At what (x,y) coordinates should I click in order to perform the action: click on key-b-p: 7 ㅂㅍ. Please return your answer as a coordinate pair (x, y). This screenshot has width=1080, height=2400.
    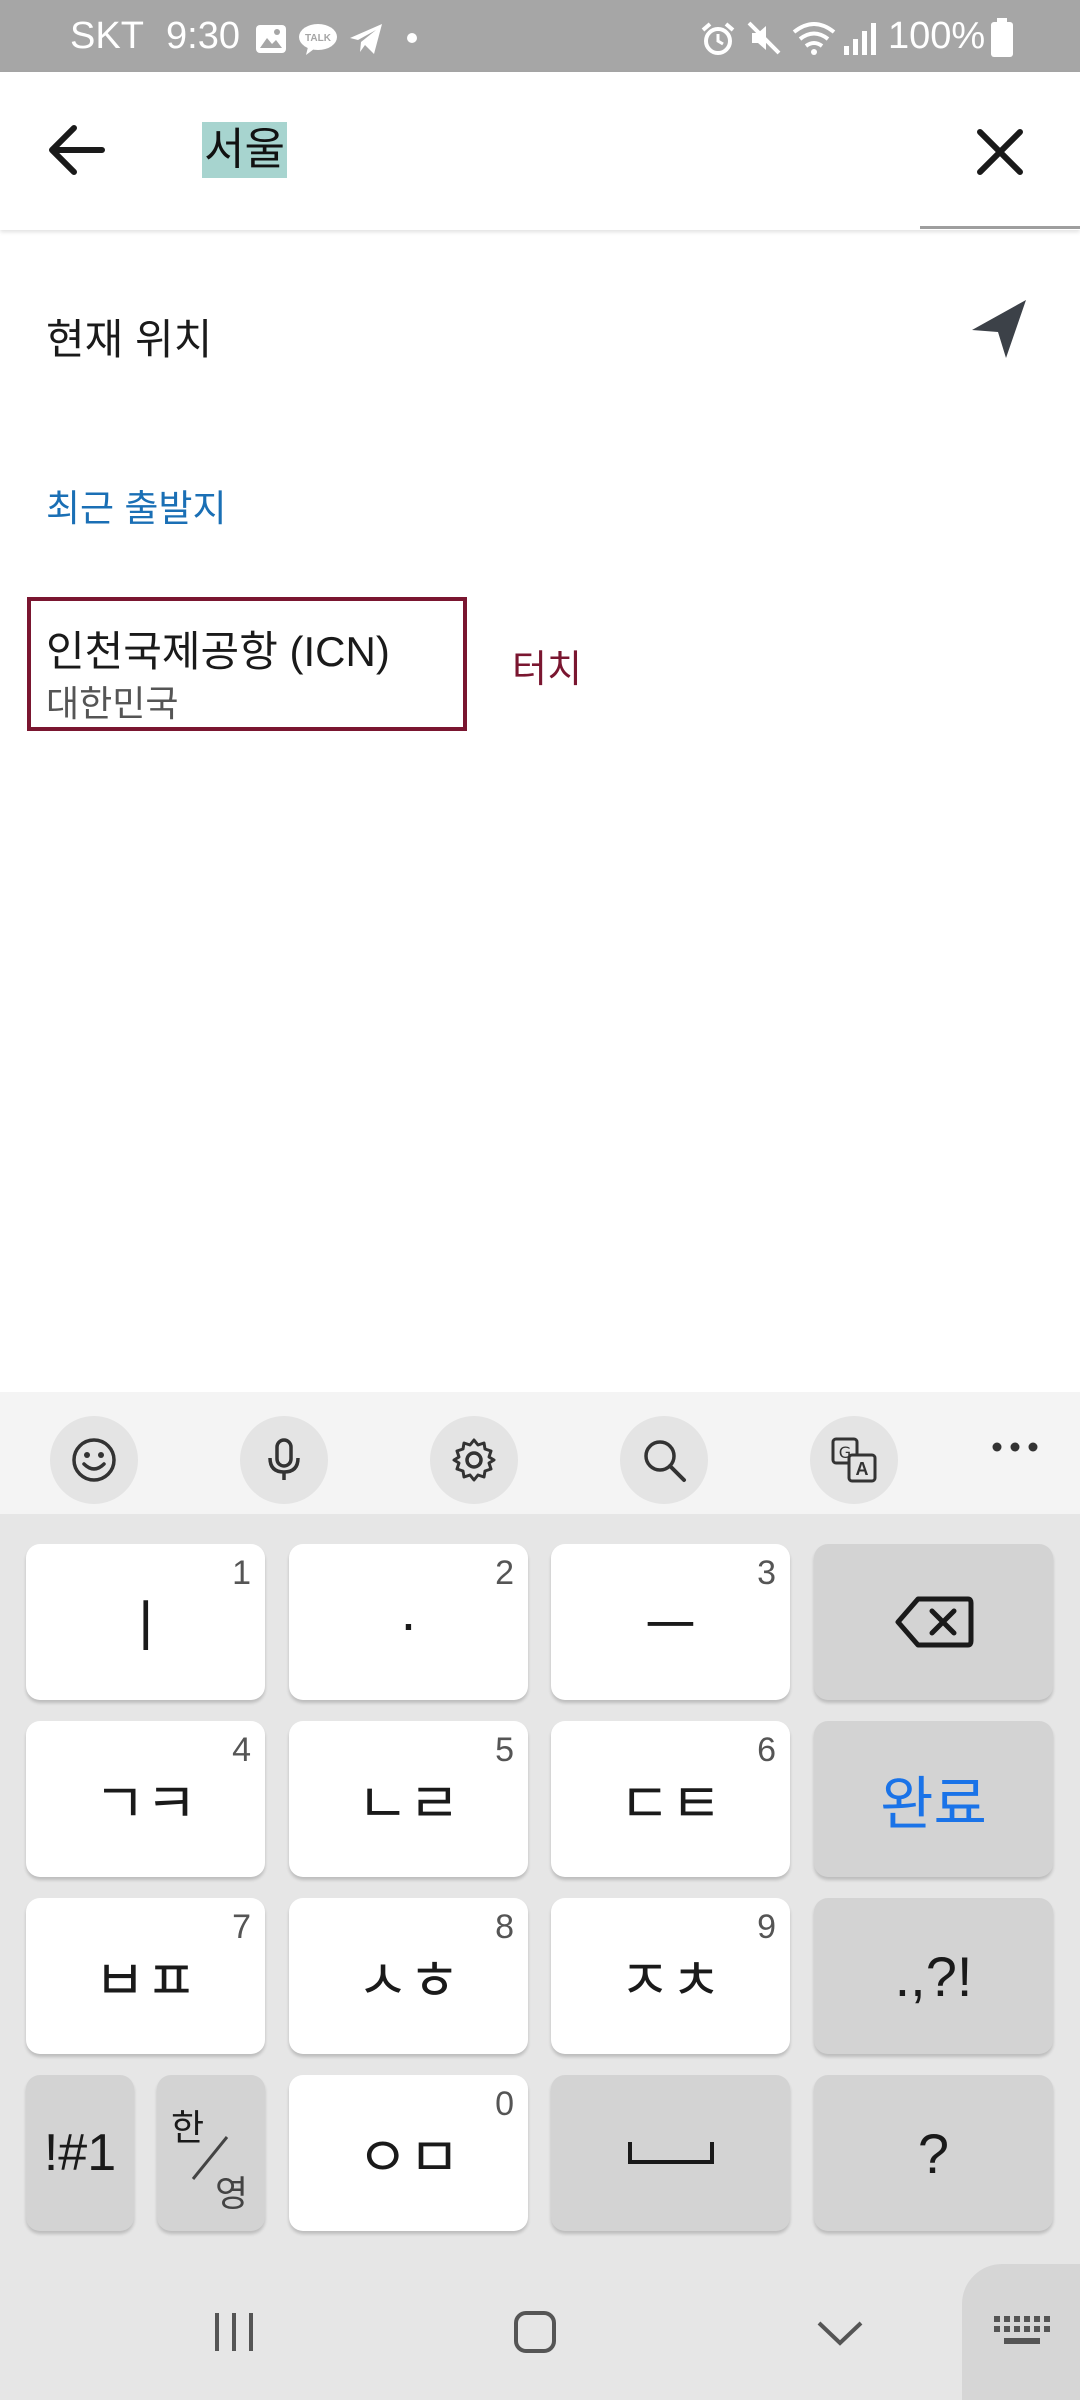
    Looking at the image, I should click on (145, 1976).